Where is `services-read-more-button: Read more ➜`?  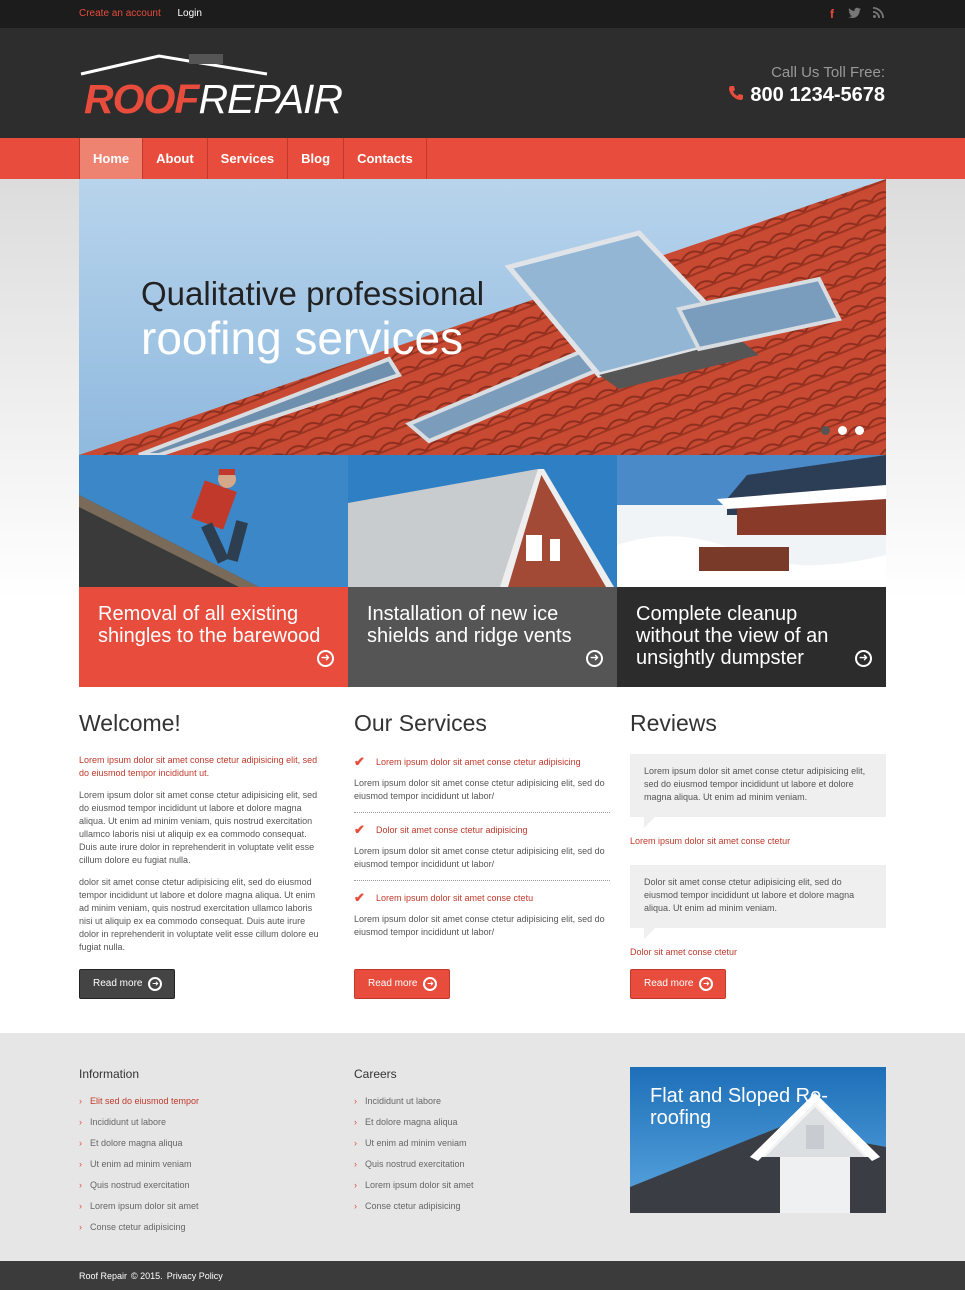 services-read-more-button: Read more ➜ is located at coordinates (402, 984).